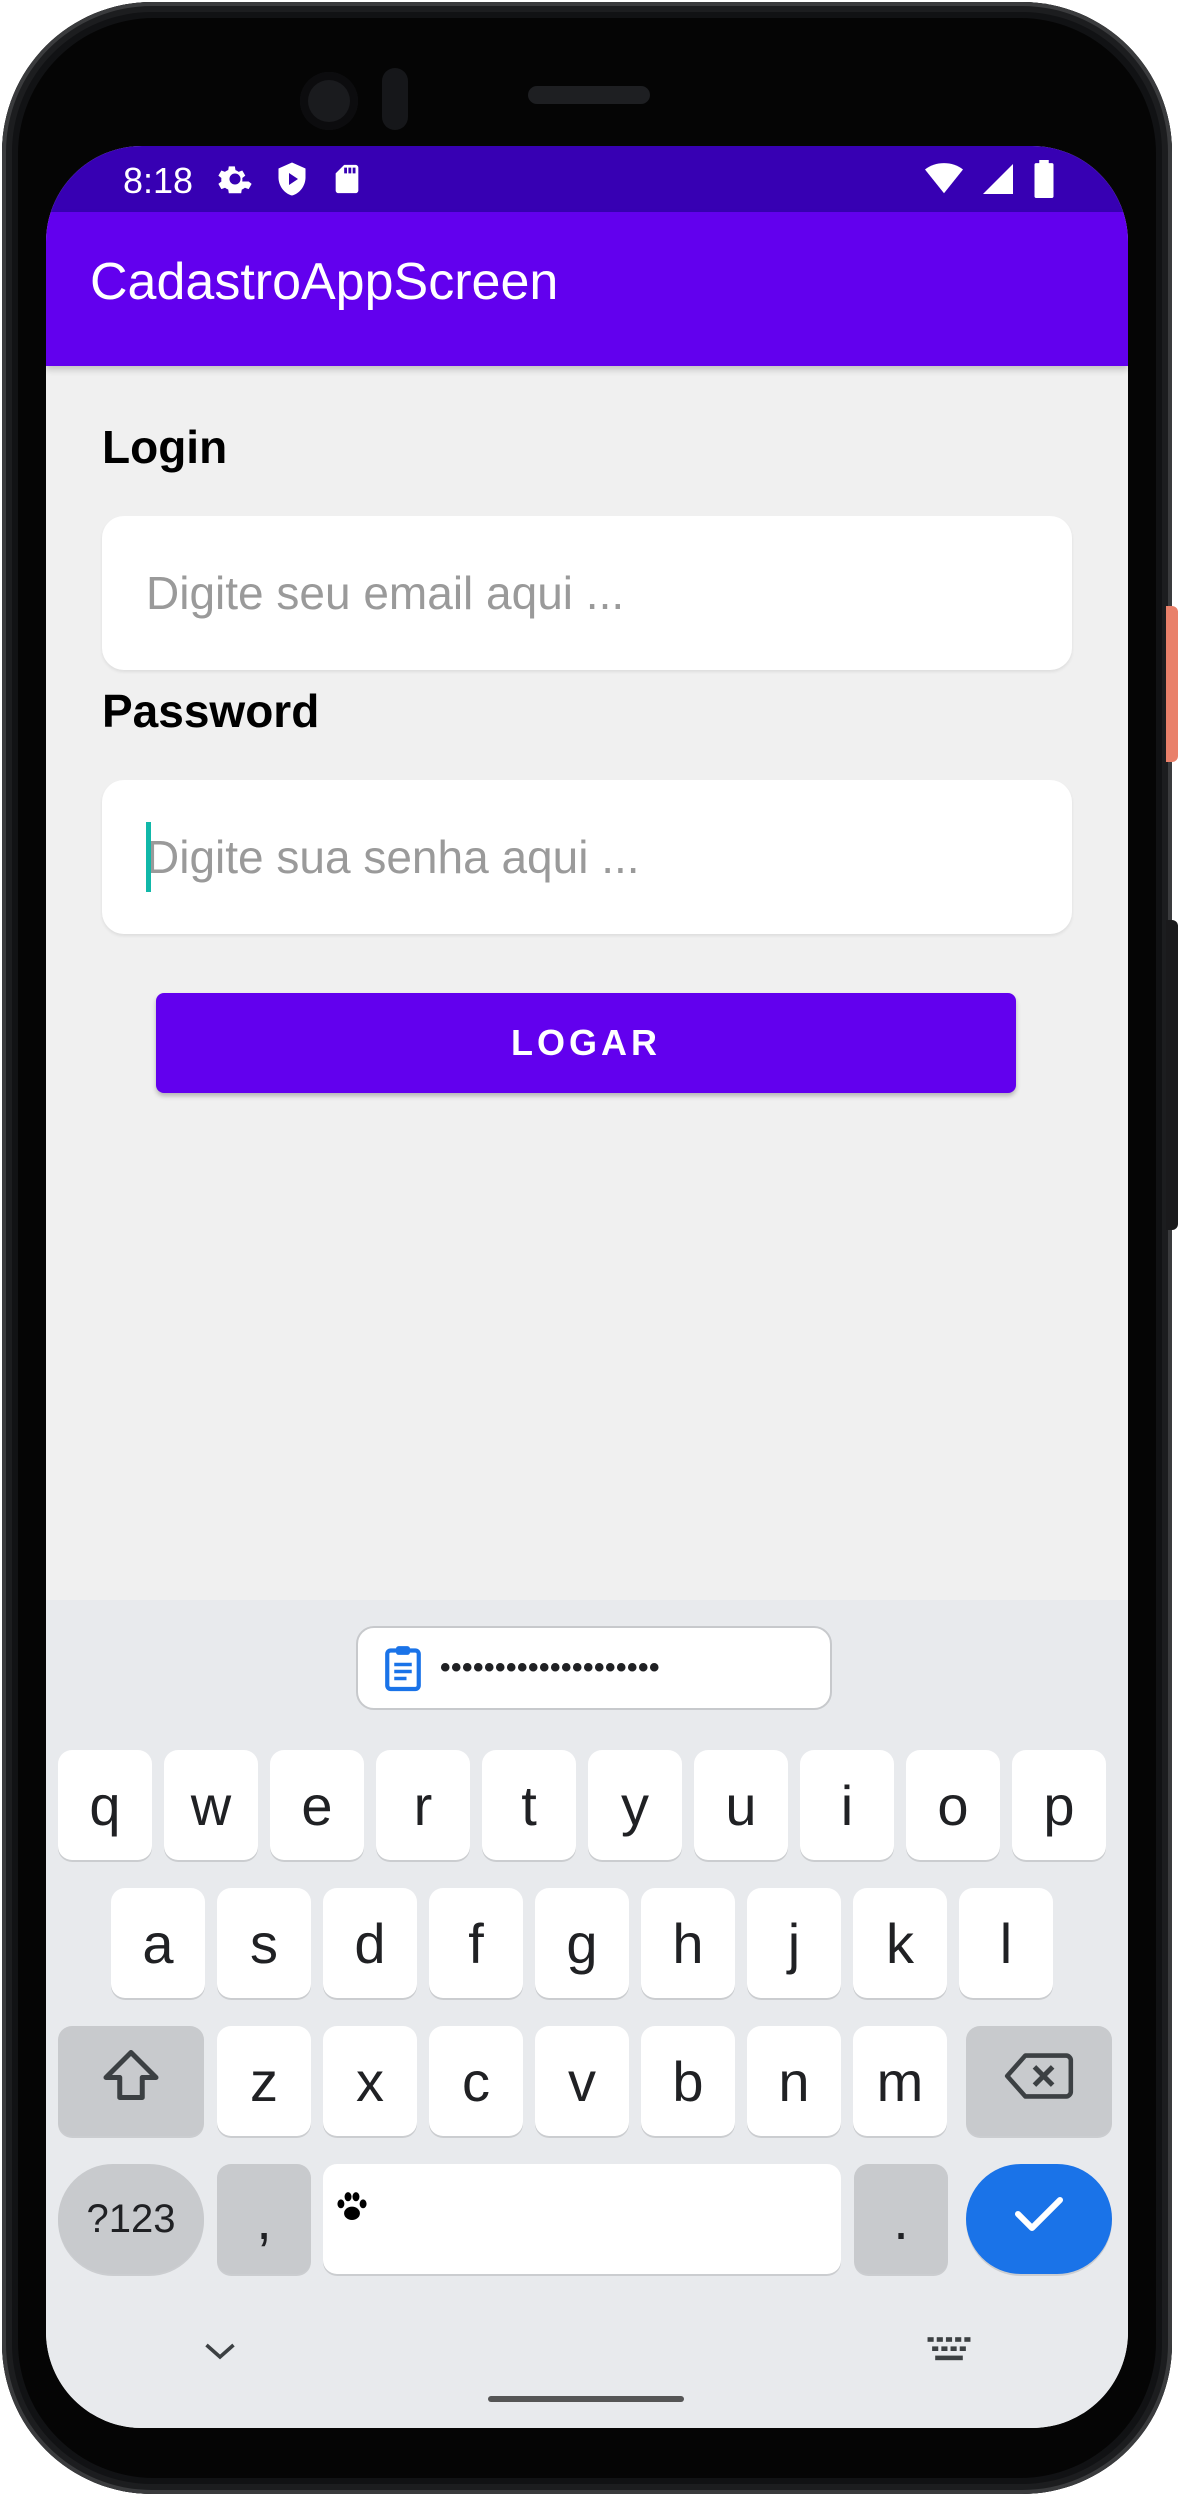 The height and width of the screenshot is (2498, 1178). I want to click on hide-keyboard-chevron-icon, so click(220, 2353).